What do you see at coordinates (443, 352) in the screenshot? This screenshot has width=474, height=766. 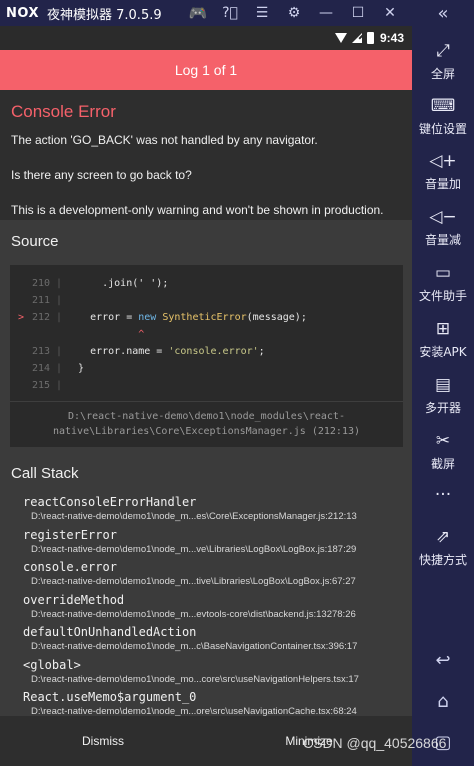 I see `sidebar-item-label: 安装APK` at bounding box center [443, 352].